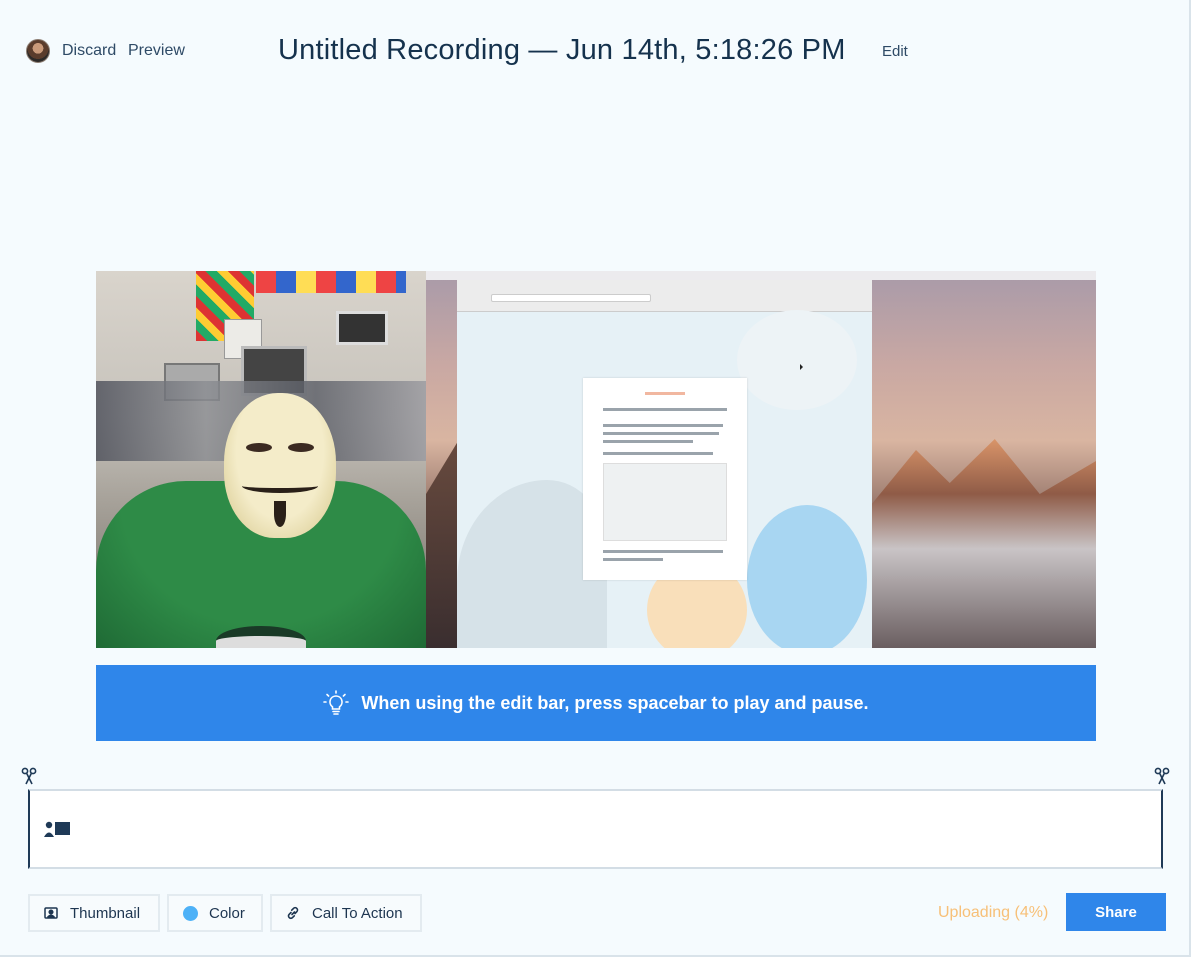  I want to click on edit-timeline, so click(595, 829).